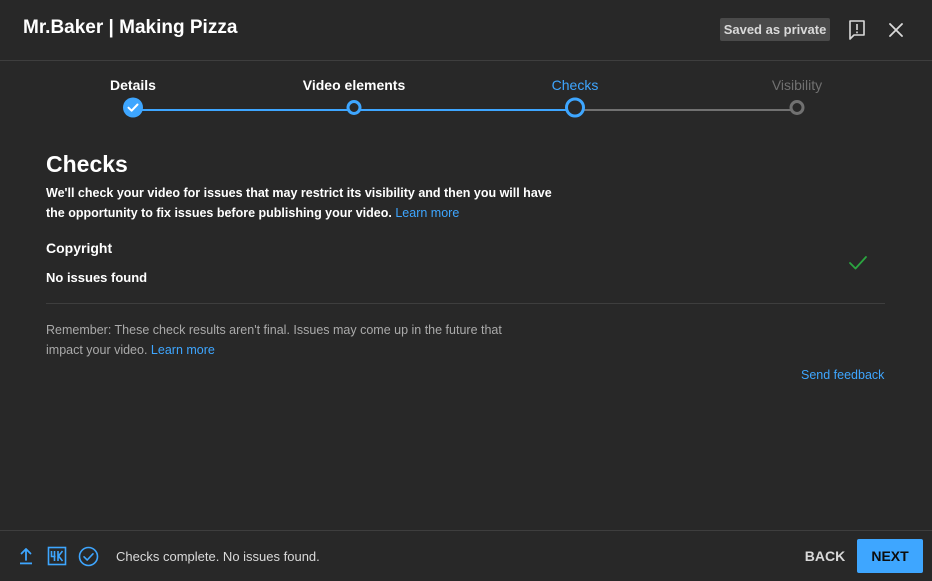 This screenshot has width=932, height=581. I want to click on footer-status-text: Checks complete. No issues found., so click(218, 556).